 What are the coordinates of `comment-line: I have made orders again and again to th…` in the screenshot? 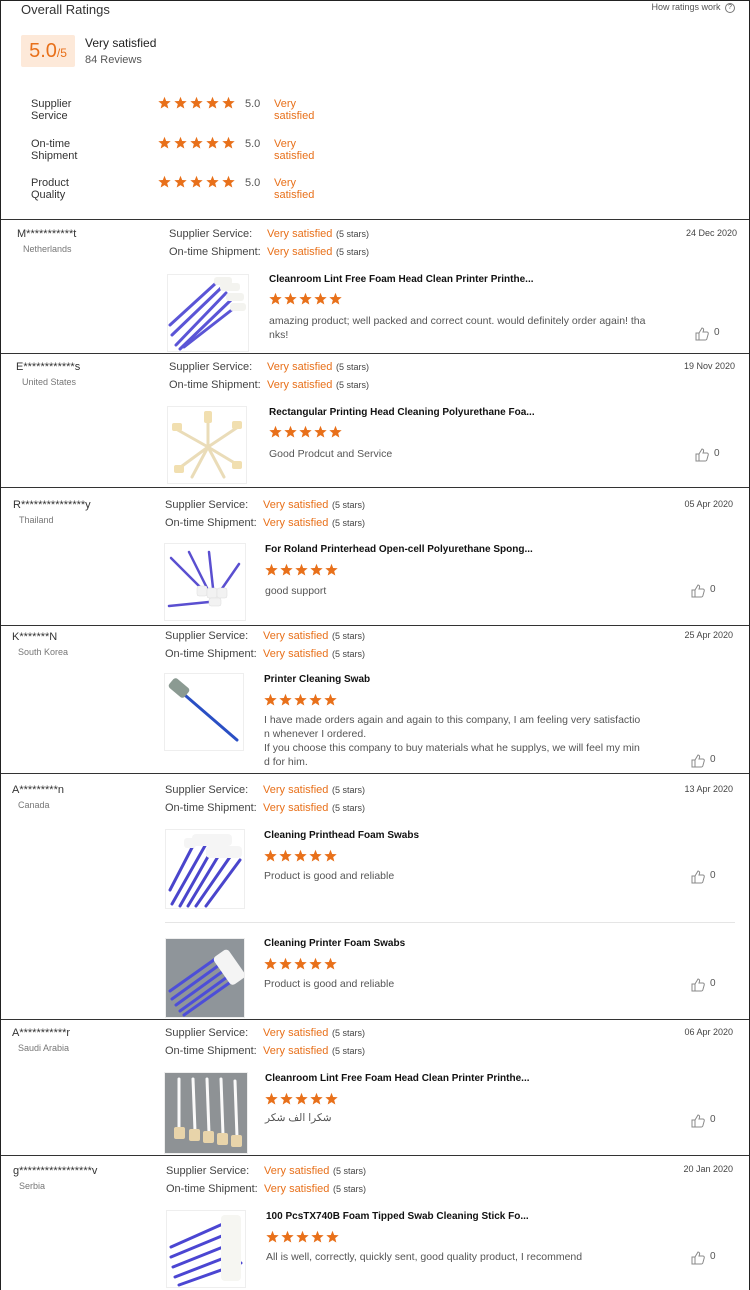 It's located at (452, 720).